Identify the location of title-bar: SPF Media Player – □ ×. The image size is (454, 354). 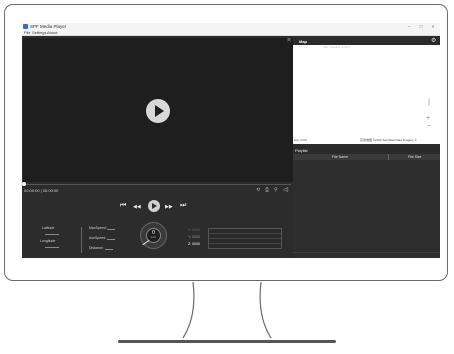
(231, 26).